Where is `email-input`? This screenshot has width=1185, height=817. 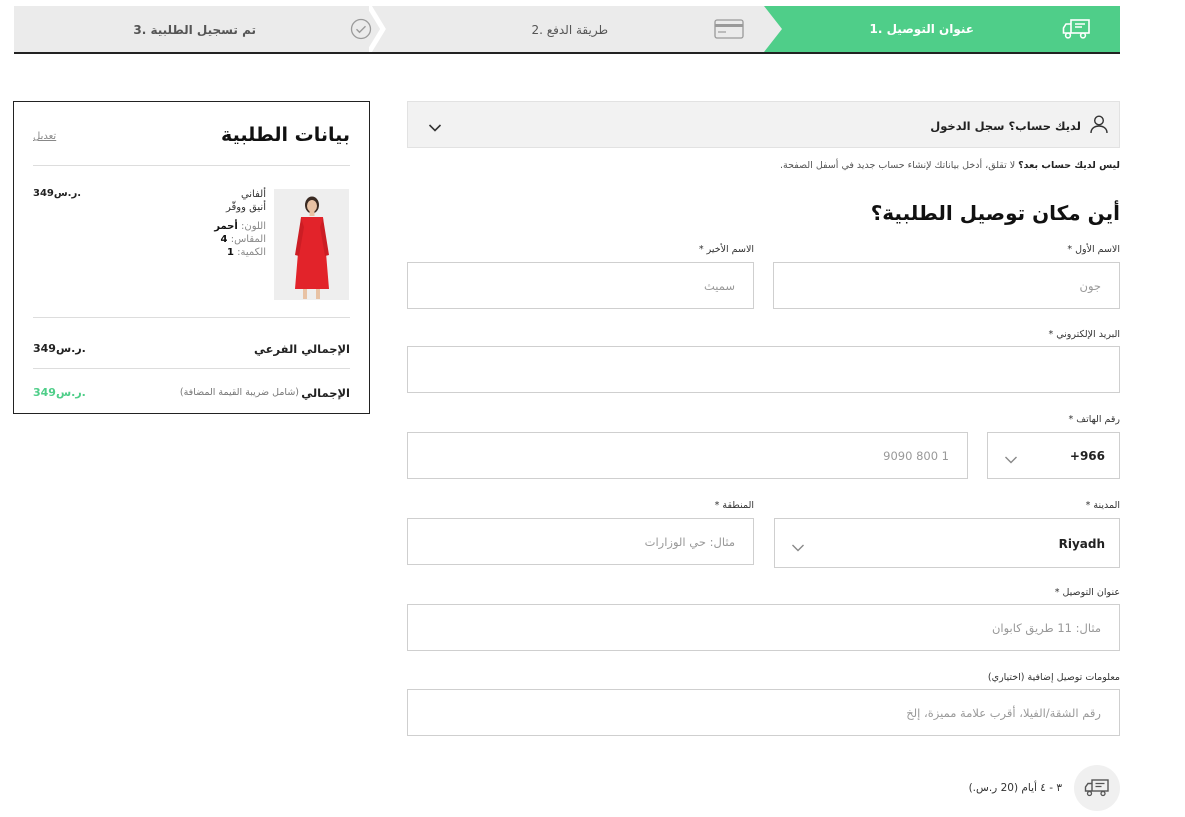
email-input is located at coordinates (763, 369).